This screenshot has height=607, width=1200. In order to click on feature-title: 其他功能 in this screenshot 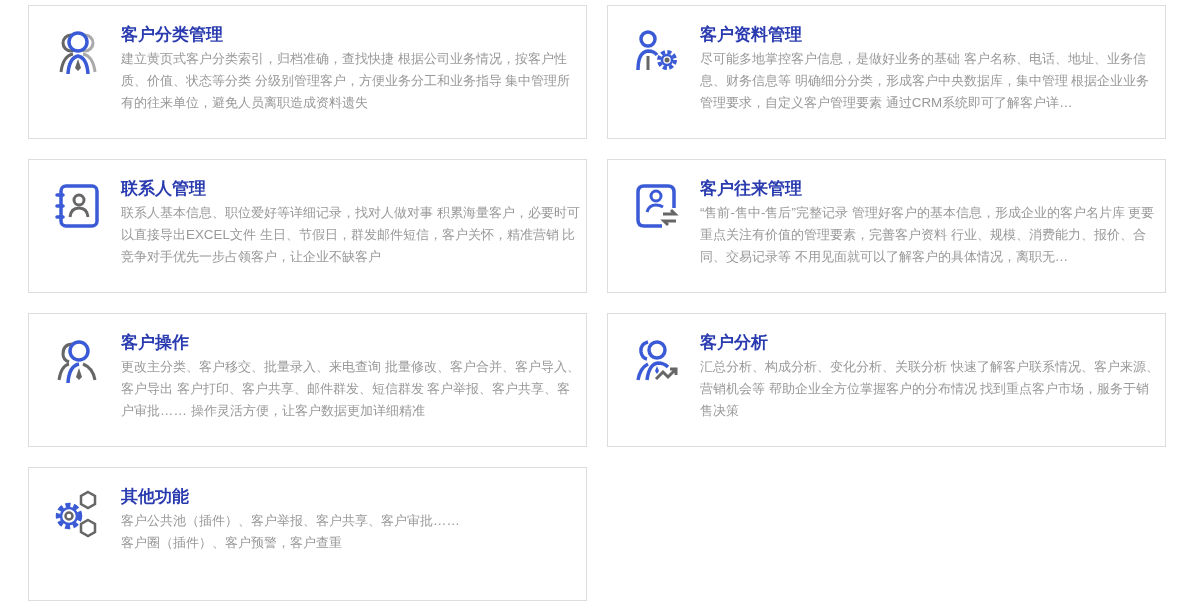, I will do `click(155, 497)`.